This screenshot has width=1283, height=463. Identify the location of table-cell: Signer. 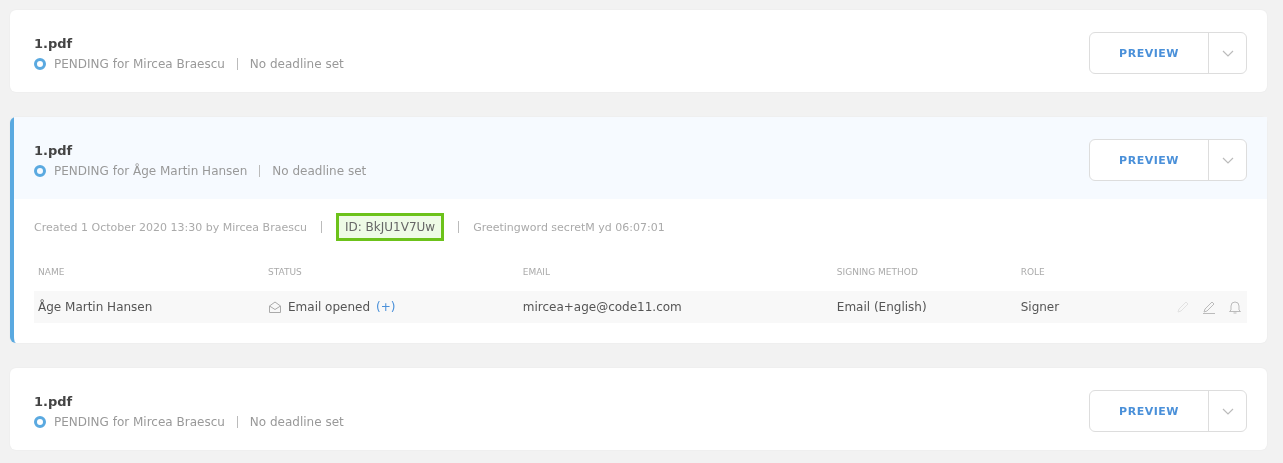
(1060, 307).